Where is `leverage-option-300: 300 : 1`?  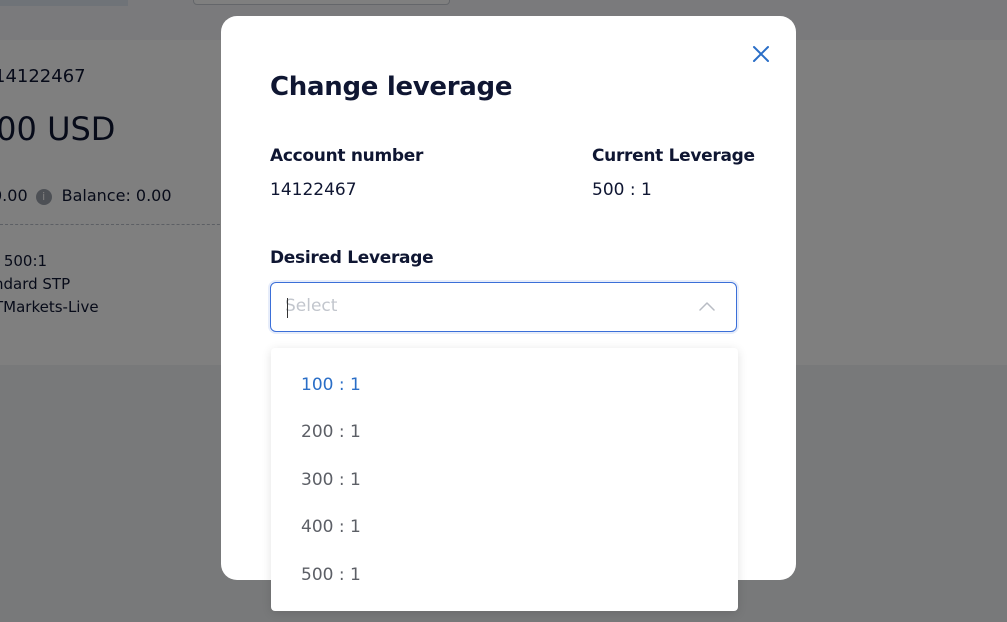 leverage-option-300: 300 : 1 is located at coordinates (504, 480).